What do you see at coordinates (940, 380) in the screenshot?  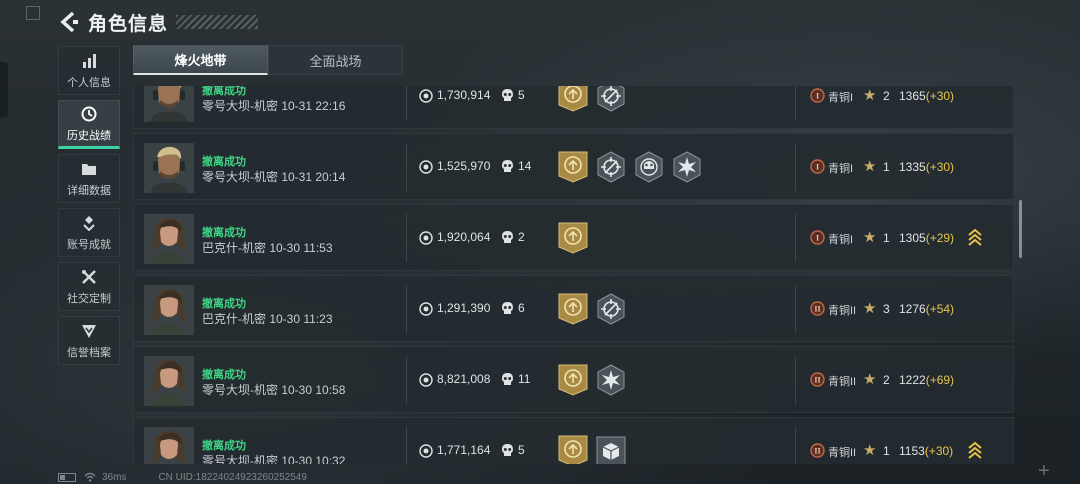 I see `score-delta: (+69)` at bounding box center [940, 380].